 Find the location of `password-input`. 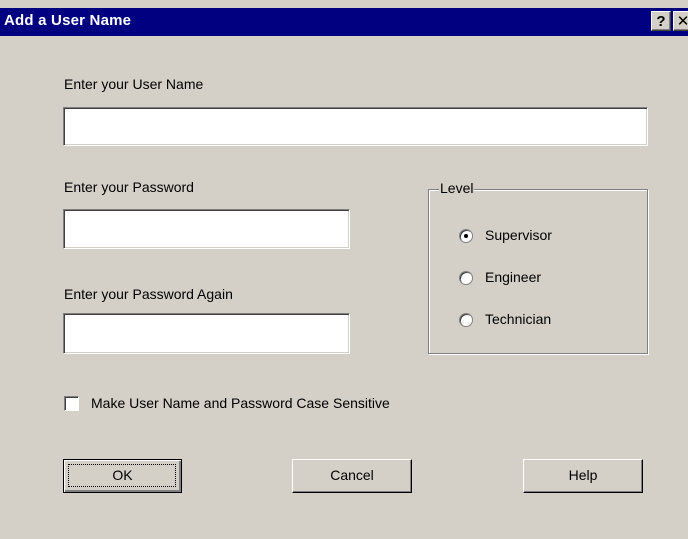

password-input is located at coordinates (206, 229).